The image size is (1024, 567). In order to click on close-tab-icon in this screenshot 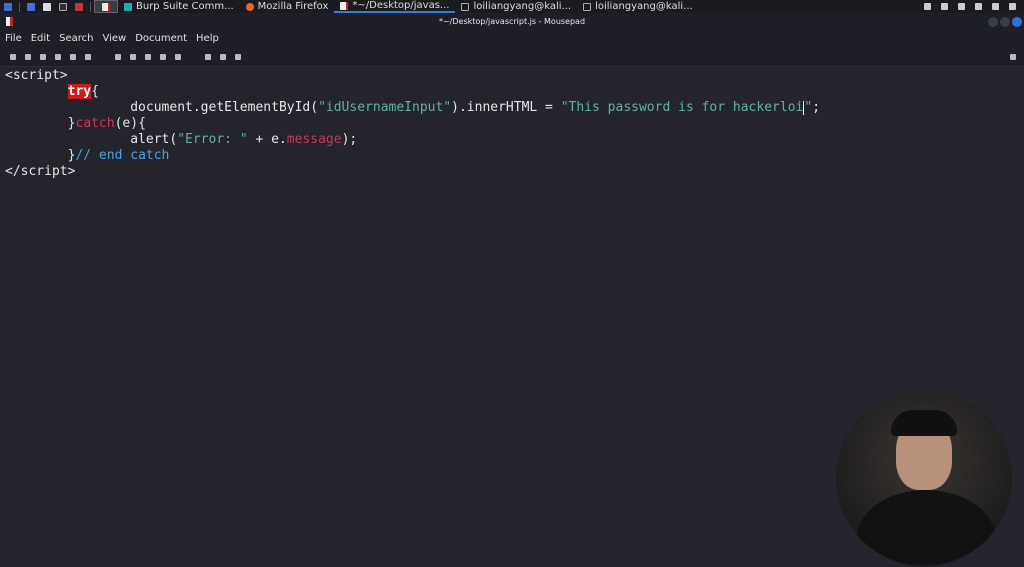, I will do `click(88, 56)`.